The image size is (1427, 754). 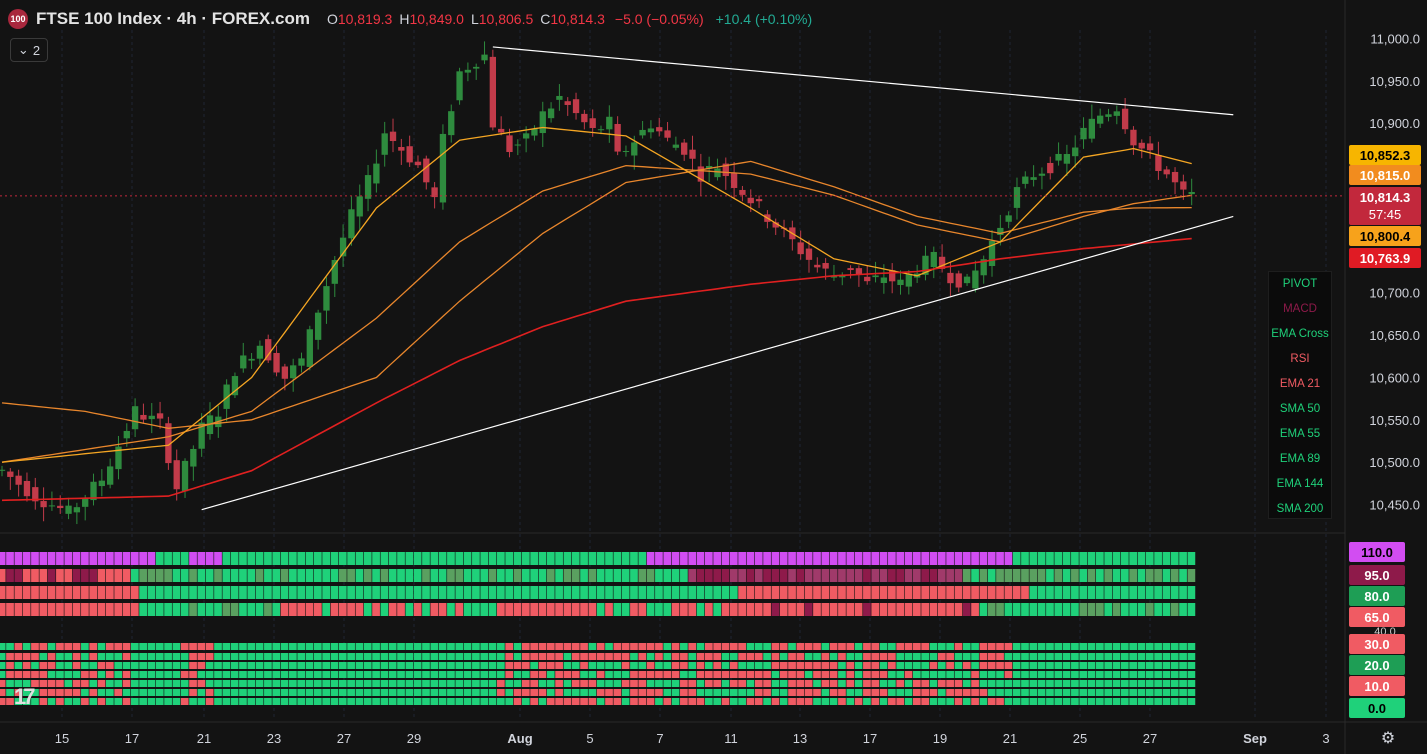 I want to click on symbol-title: FTSE 100 Index · 4h · FOREX.com, so click(x=173, y=19).